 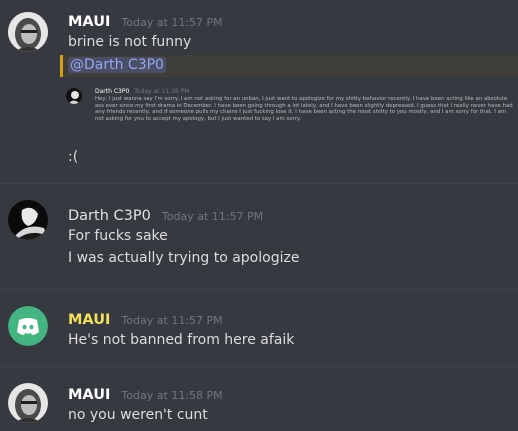 I want to click on username: Darth C3P0, so click(x=109, y=216).